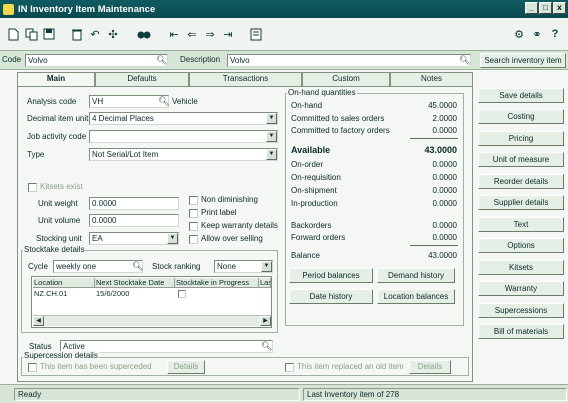 The height and width of the screenshot is (403, 568). Describe the element at coordinates (59, 220) in the screenshot. I see `unit-volume-label: Unit volume` at that location.